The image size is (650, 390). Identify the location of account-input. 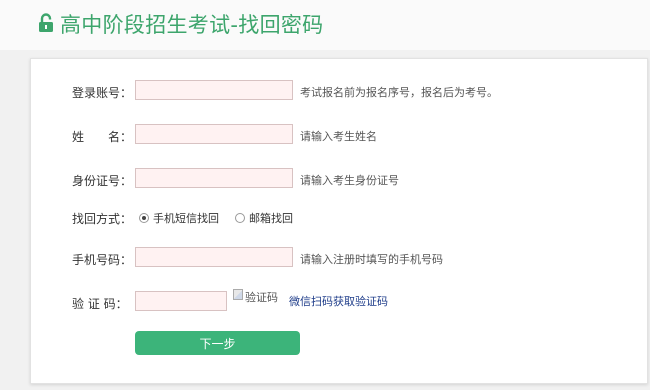
(214, 90).